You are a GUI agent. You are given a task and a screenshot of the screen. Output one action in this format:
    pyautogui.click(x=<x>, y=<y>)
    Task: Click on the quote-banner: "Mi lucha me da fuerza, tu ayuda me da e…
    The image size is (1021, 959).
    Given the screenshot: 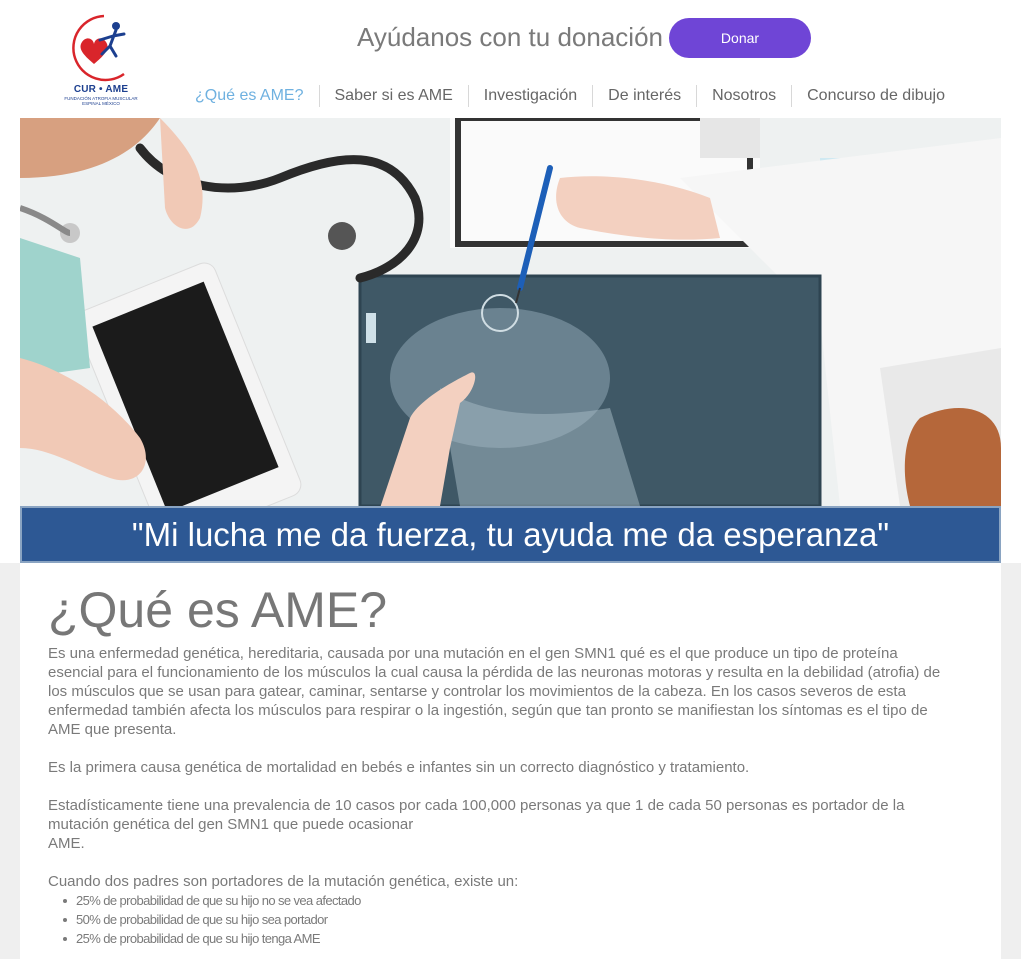 What is the action you would take?
    pyautogui.click(x=510, y=534)
    